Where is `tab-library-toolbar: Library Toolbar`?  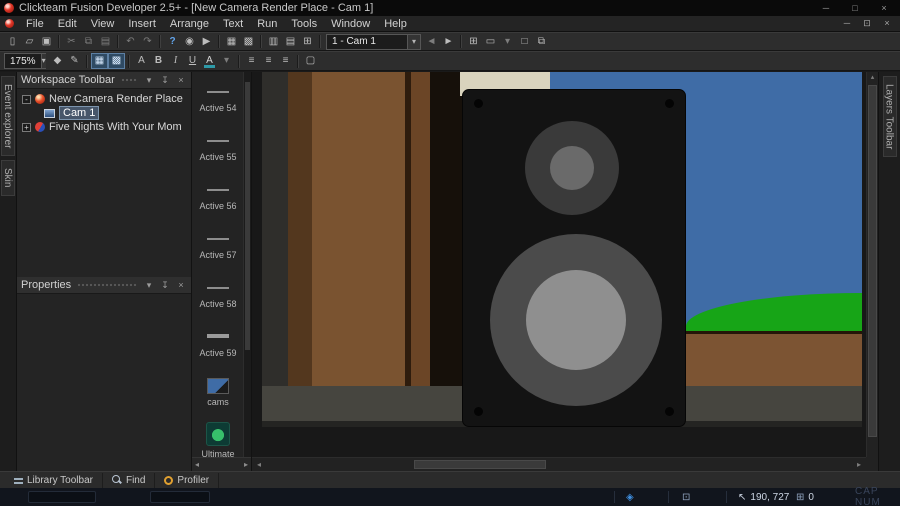
tab-library-toolbar: Library Toolbar is located at coordinates (54, 480).